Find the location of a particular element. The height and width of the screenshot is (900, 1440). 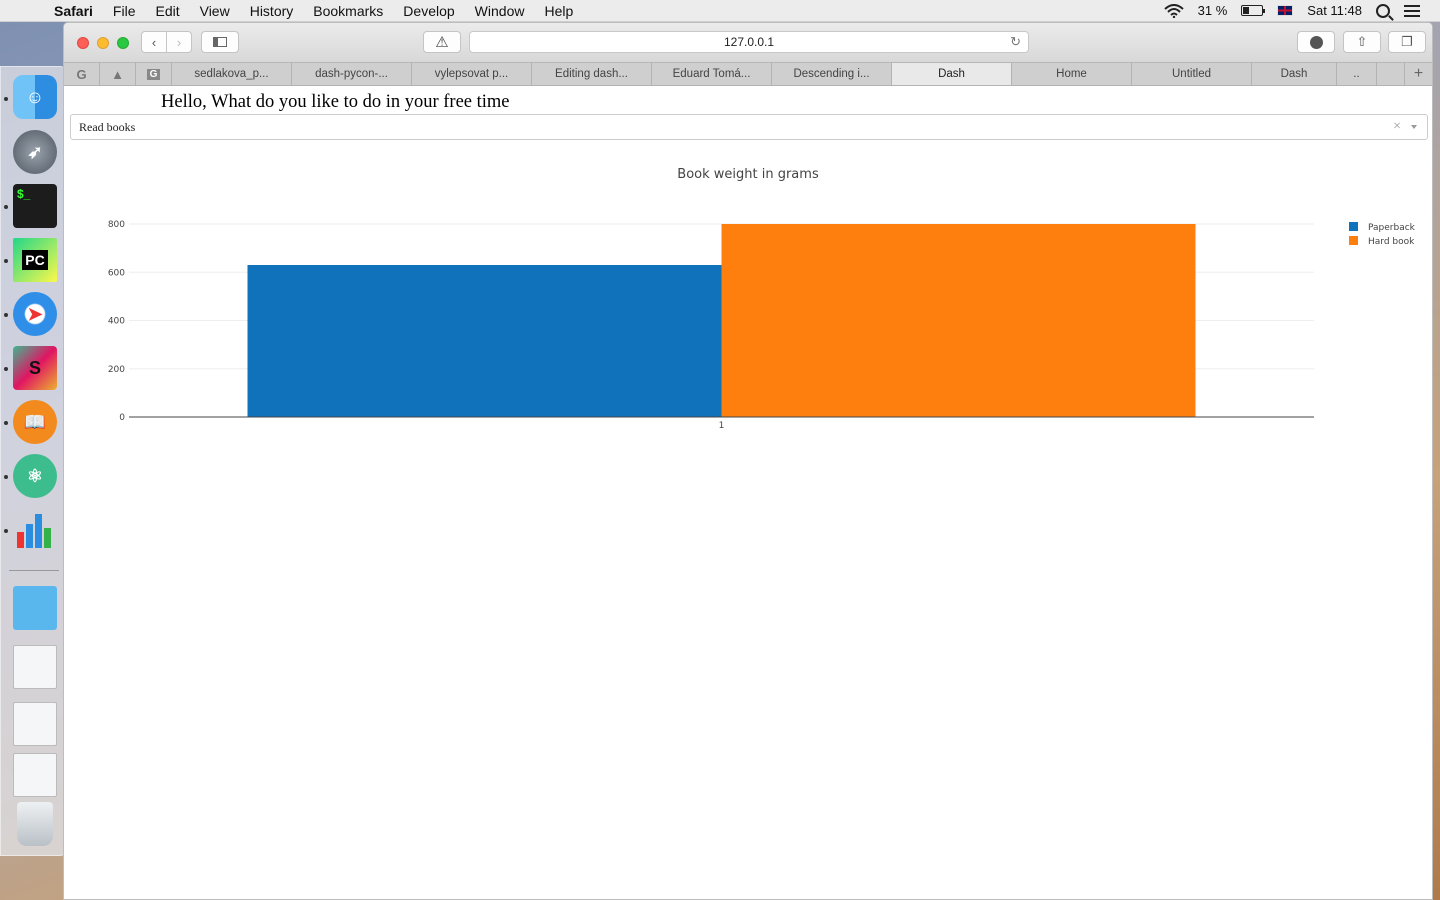

menu-history: History is located at coordinates (272, 11).